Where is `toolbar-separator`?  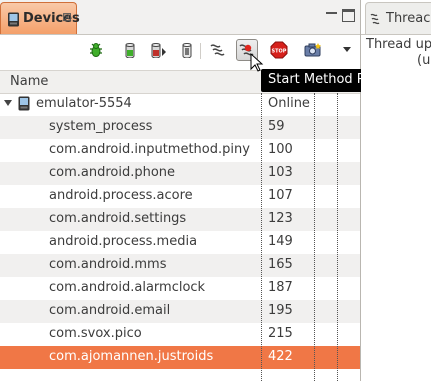 toolbar-separator is located at coordinates (200, 51).